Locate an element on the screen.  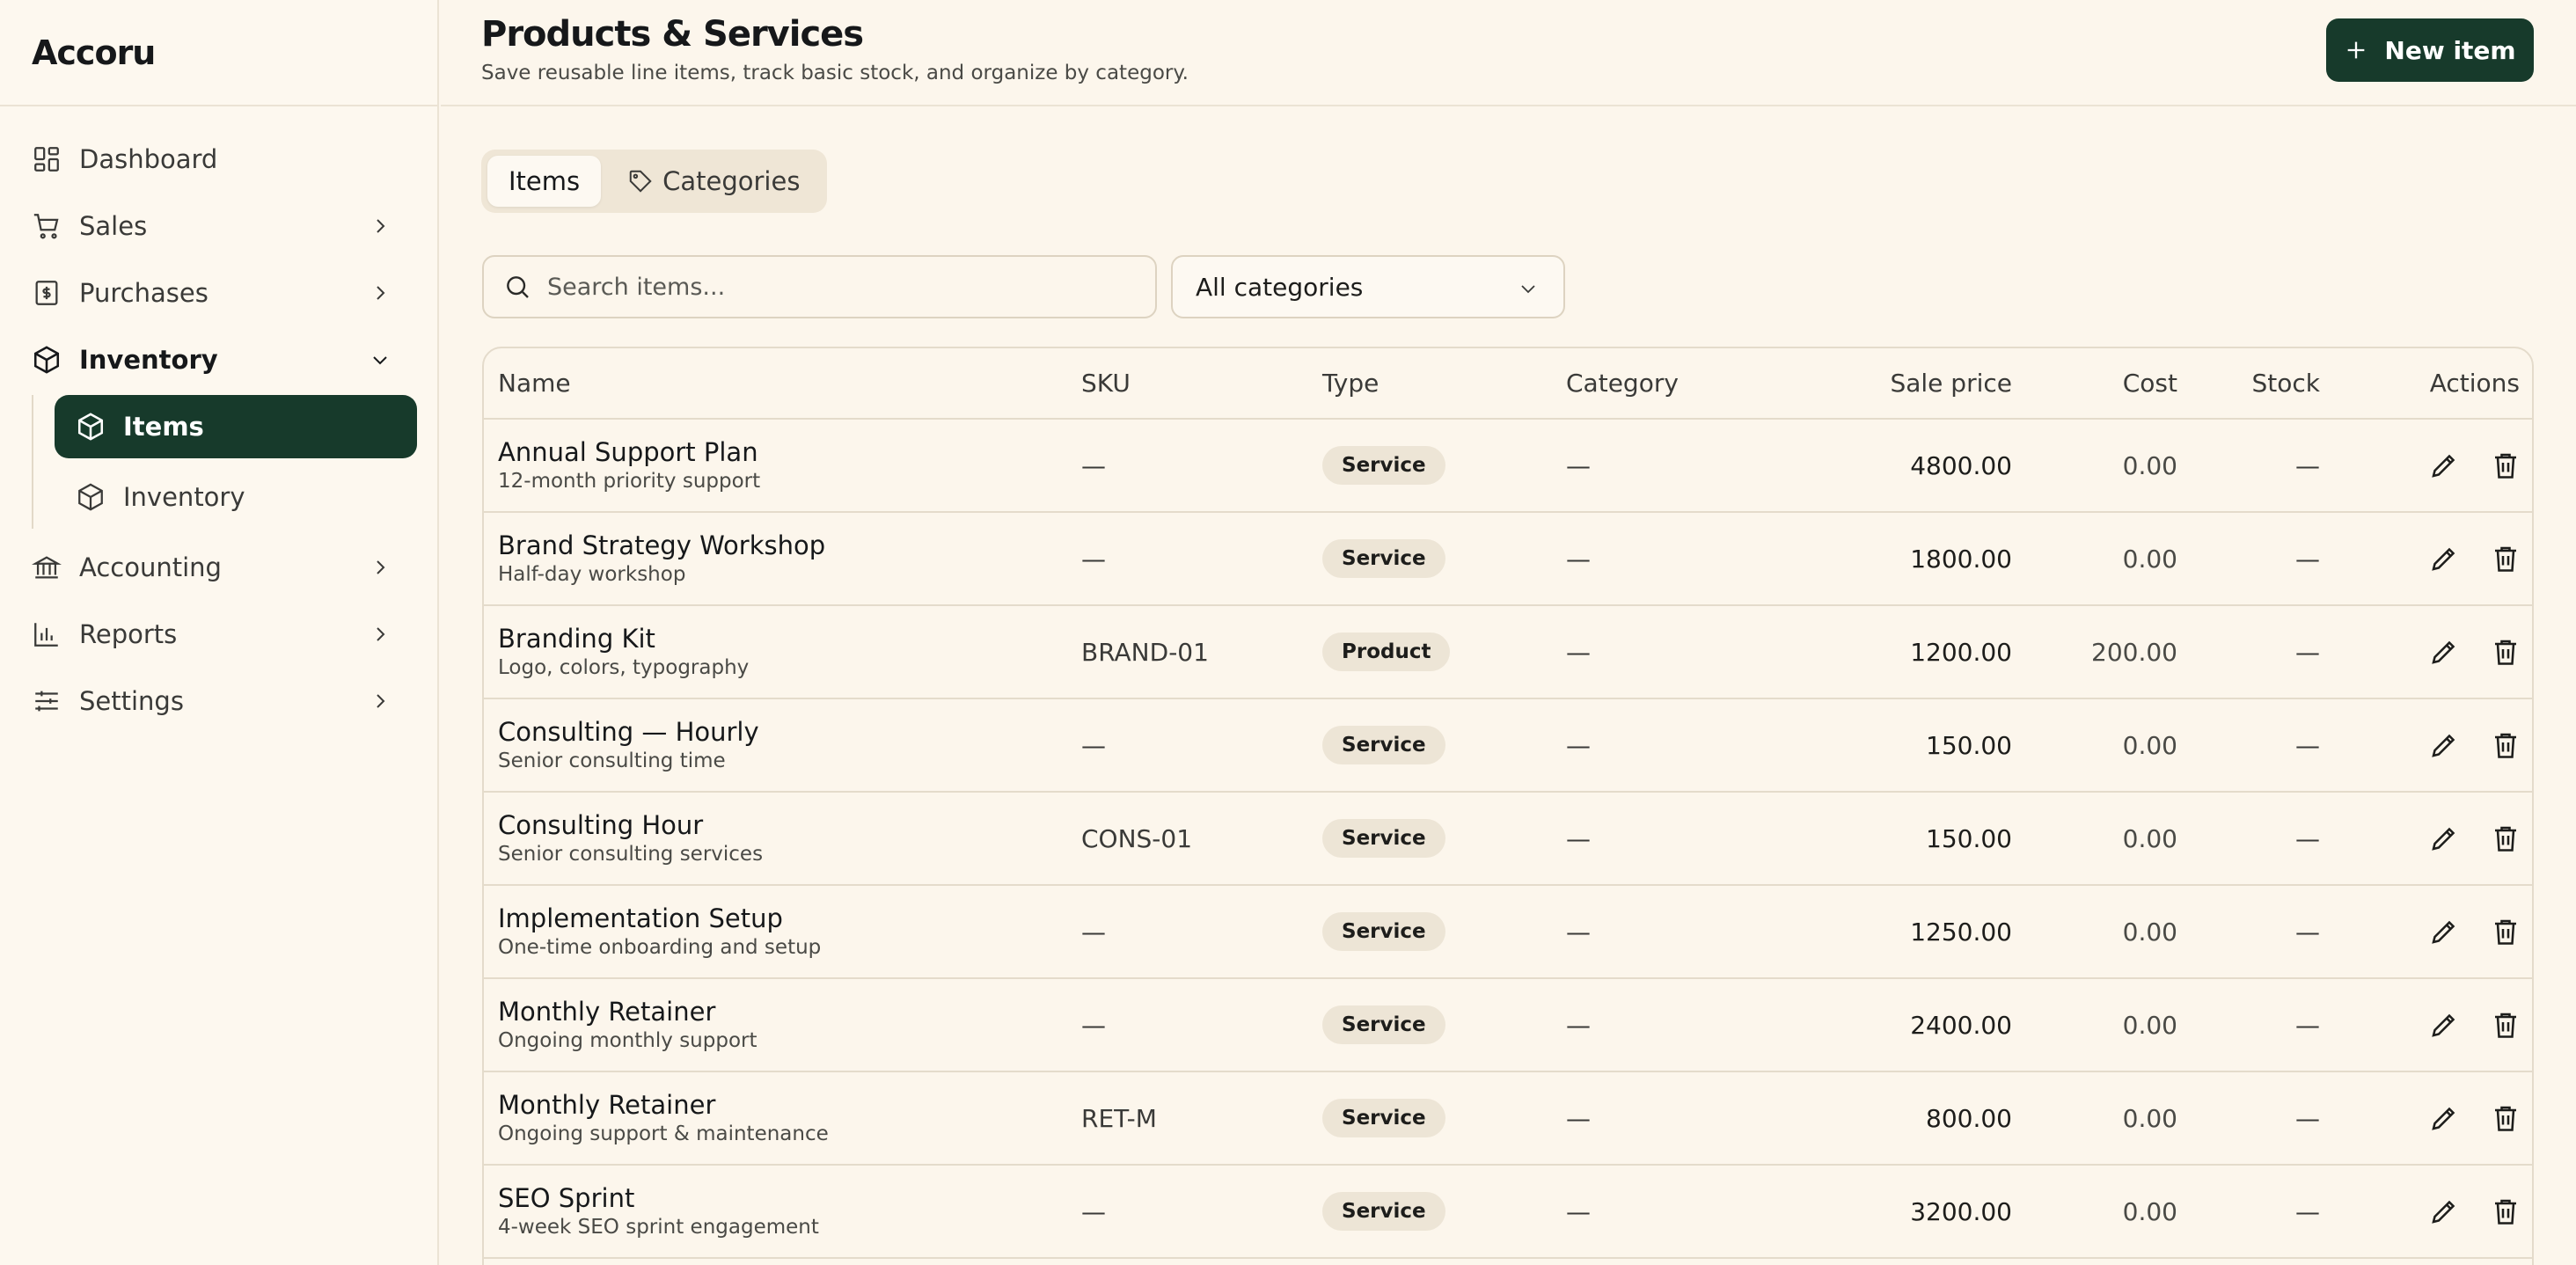
sidebar-subitem-inventory: Inventory is located at coordinates (236, 497).